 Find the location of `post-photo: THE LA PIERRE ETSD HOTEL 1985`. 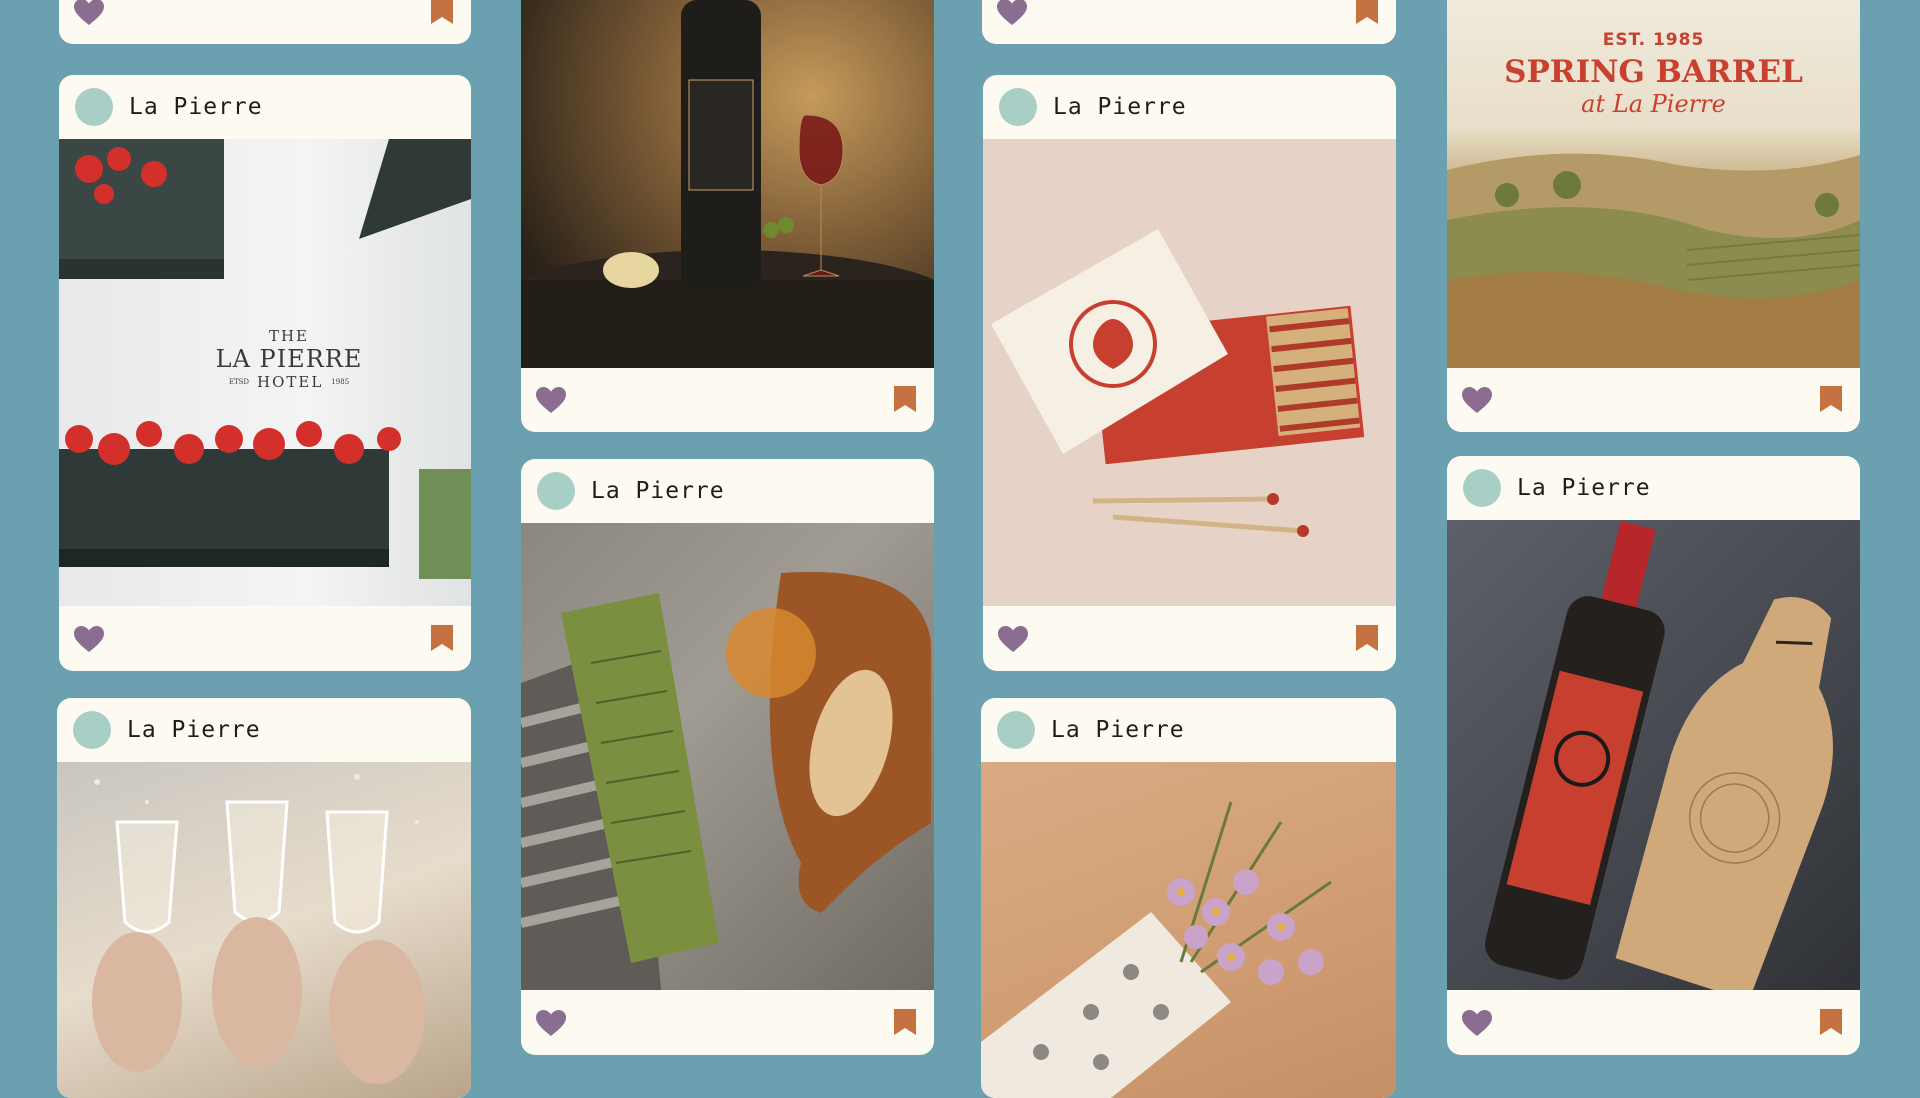

post-photo: THE LA PIERRE ETSD HOTEL 1985 is located at coordinates (265, 372).